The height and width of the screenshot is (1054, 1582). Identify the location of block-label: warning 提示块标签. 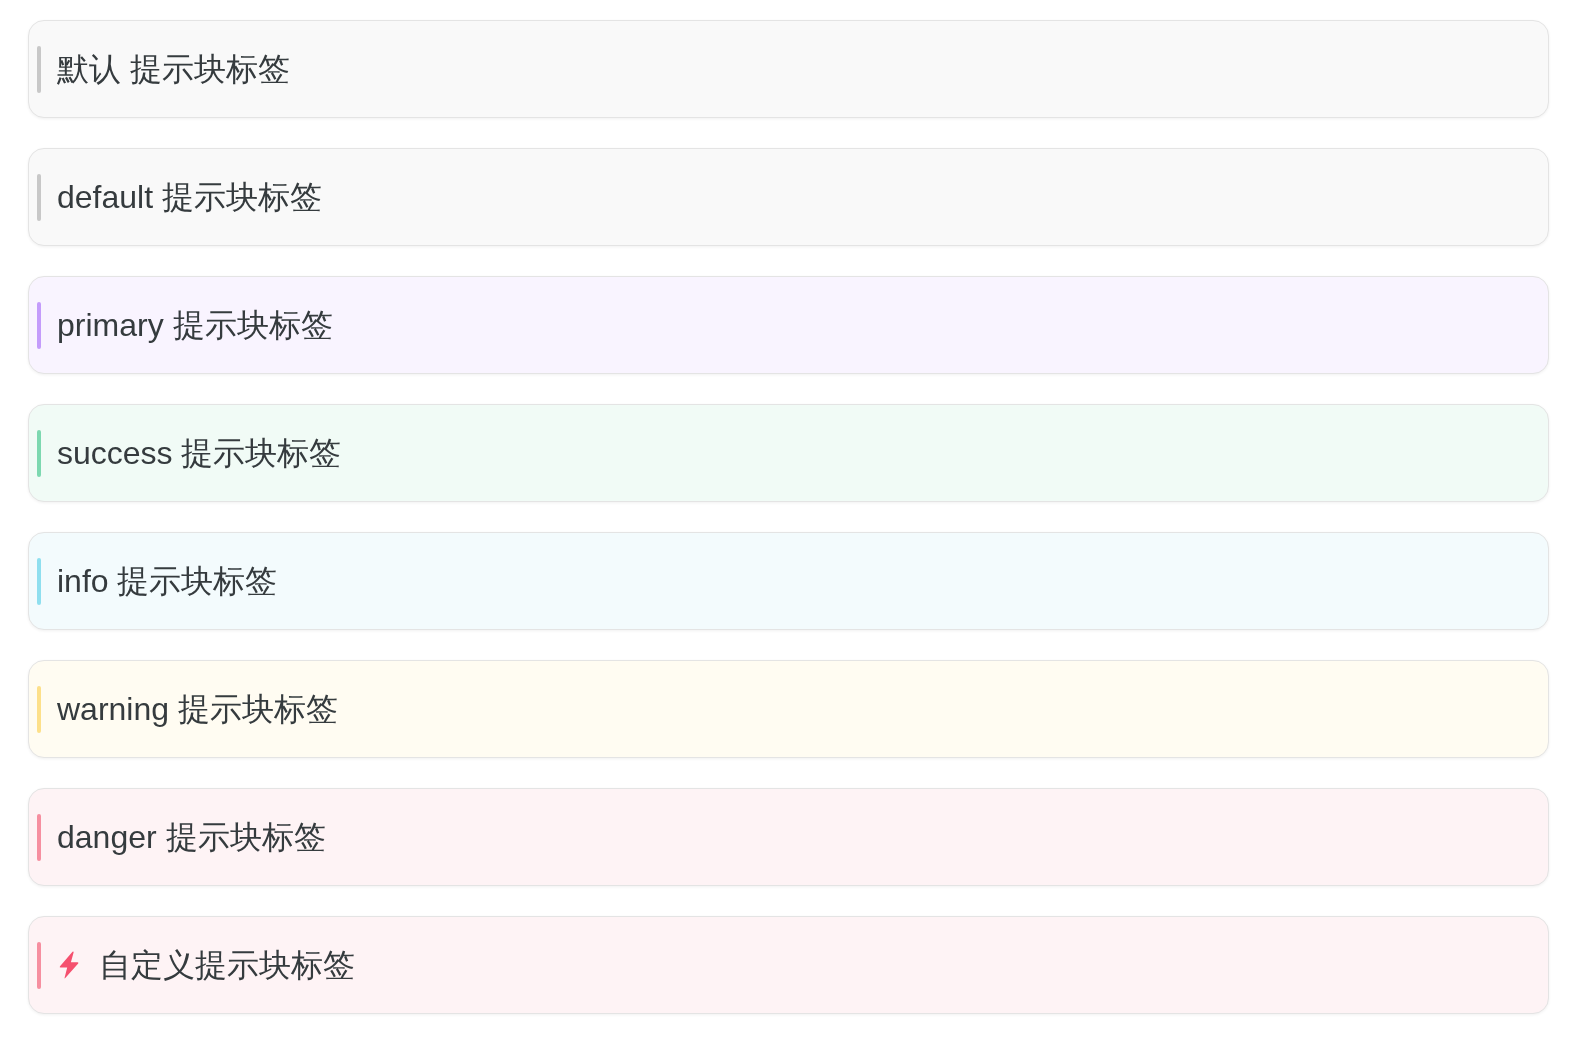
(197, 709).